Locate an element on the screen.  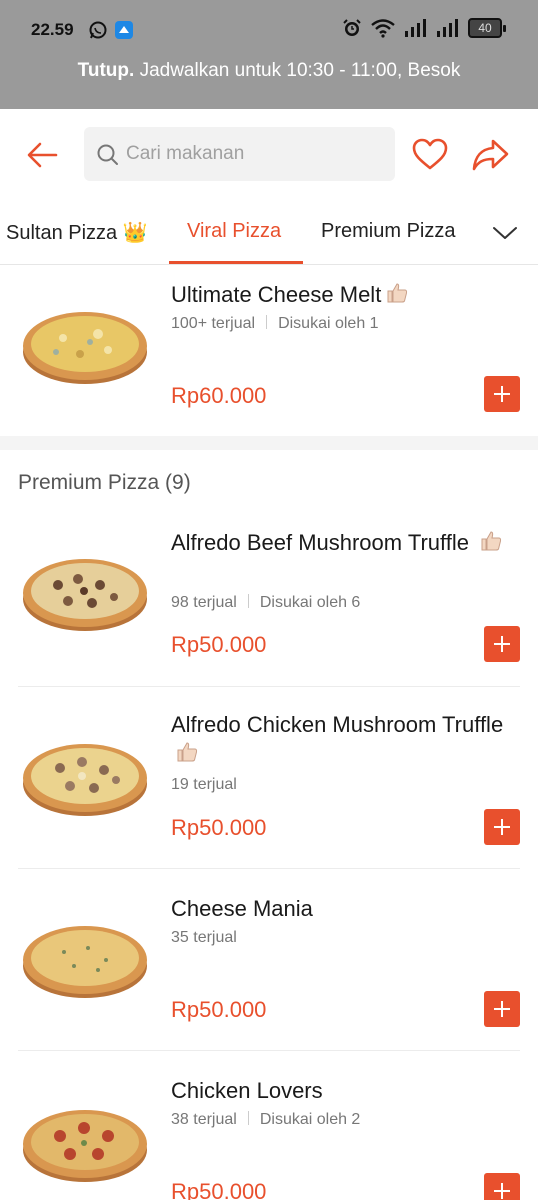
item-meta: 38 terjual Disukai oleh 2 is located at coordinates (265, 1120).